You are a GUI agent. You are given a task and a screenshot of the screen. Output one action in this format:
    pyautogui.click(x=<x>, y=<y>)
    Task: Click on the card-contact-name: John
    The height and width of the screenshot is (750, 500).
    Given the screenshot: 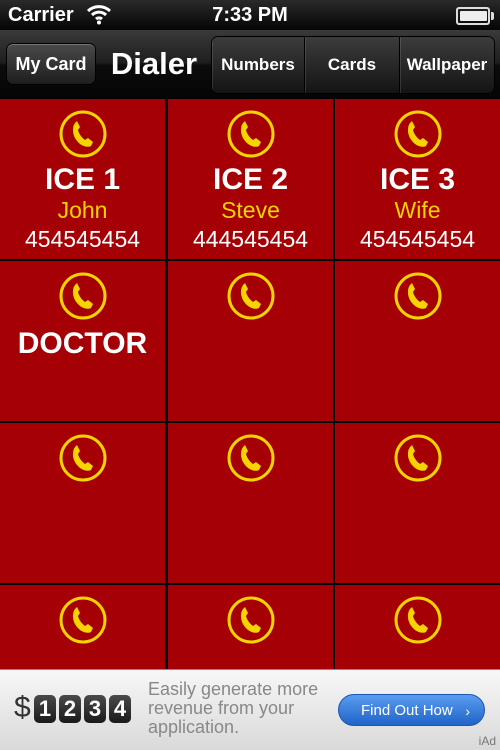 What is the action you would take?
    pyautogui.click(x=82, y=210)
    